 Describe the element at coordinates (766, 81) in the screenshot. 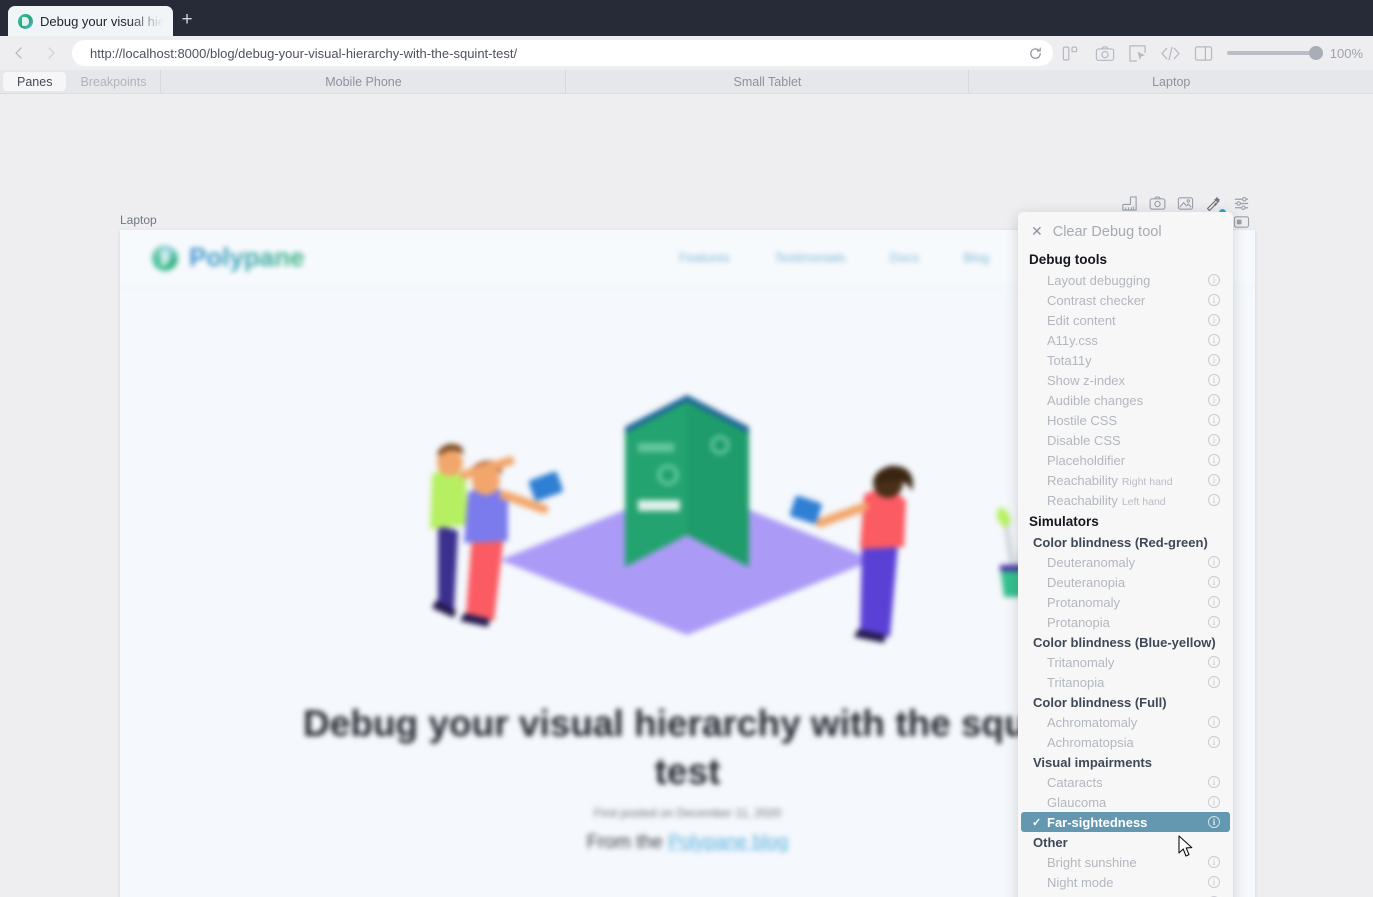

I see `breakpoint-tab-small-tablet: Small Tablet` at that location.